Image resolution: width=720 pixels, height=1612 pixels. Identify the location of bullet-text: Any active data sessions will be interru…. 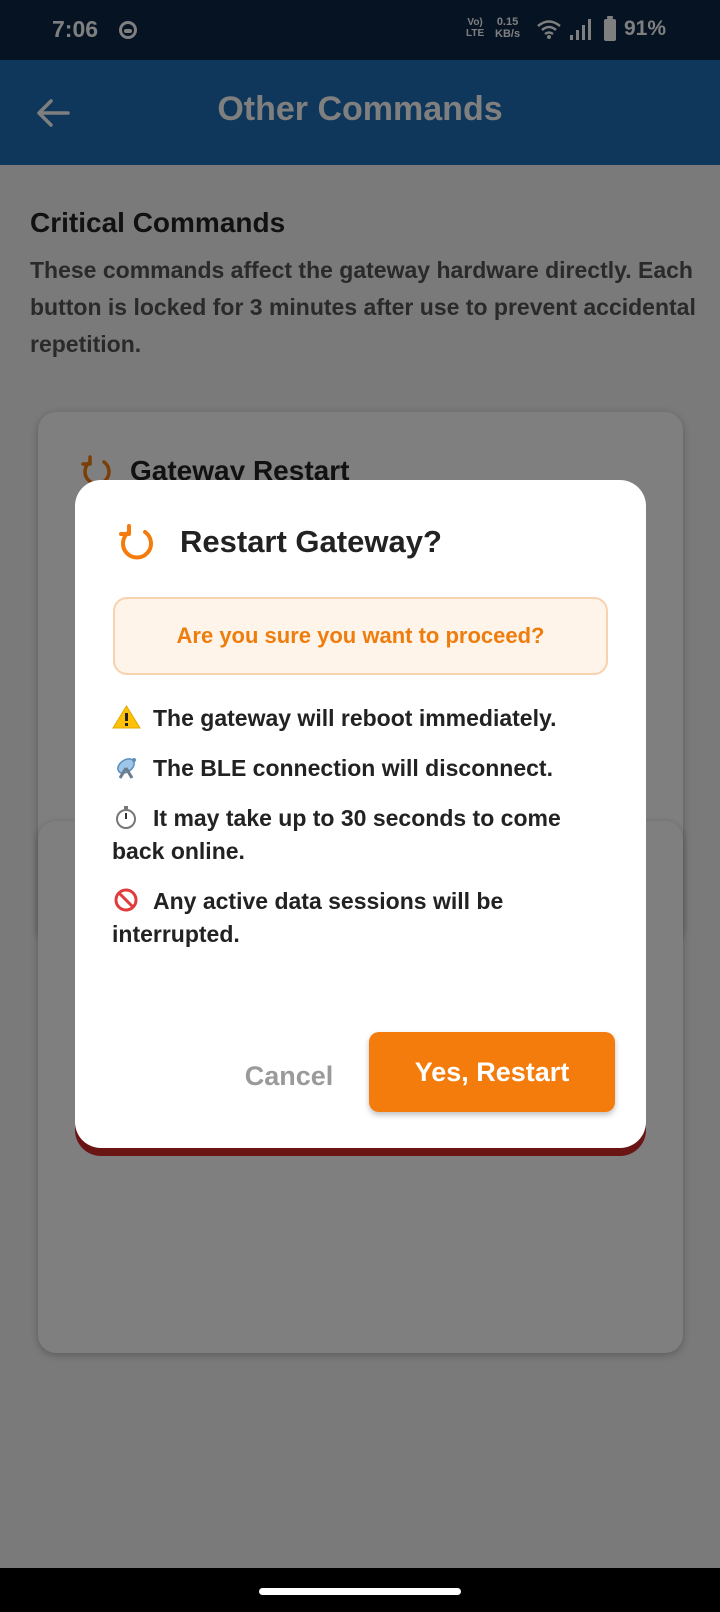
(308, 917).